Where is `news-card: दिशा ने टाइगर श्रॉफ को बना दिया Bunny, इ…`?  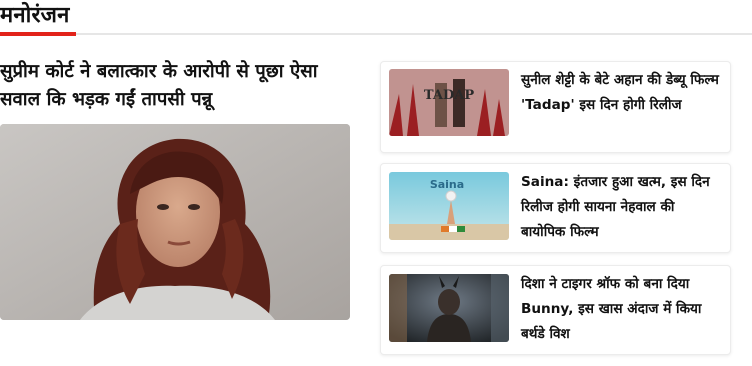 news-card: दिशा ने टाइगर श्रॉफ को बना दिया Bunny, इ… is located at coordinates (555, 310).